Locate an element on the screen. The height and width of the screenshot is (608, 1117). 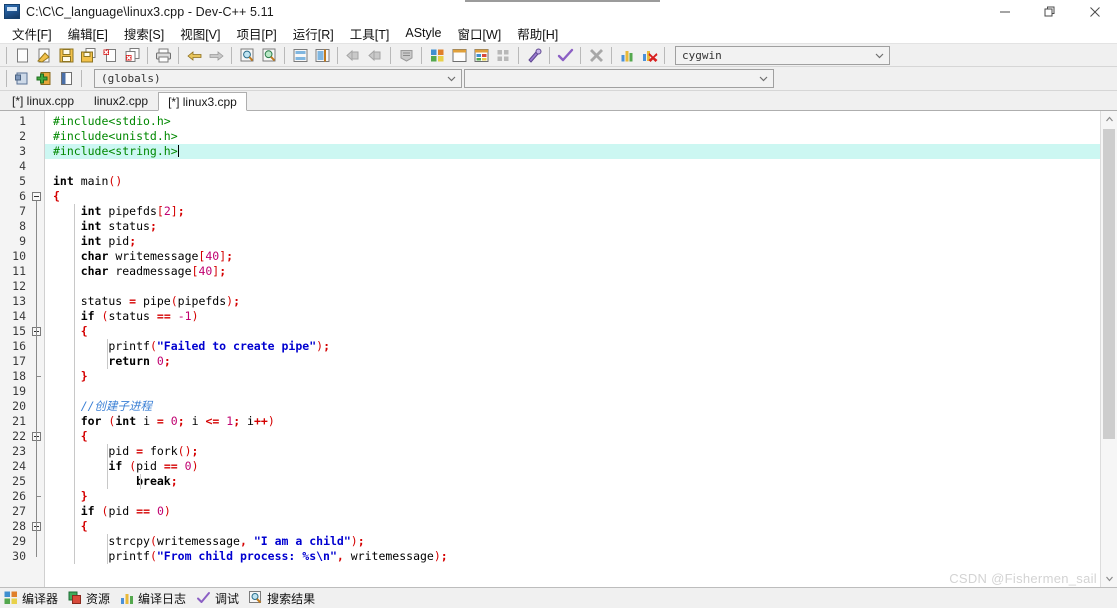
code-line: //创建子进程 is located at coordinates (585, 406).